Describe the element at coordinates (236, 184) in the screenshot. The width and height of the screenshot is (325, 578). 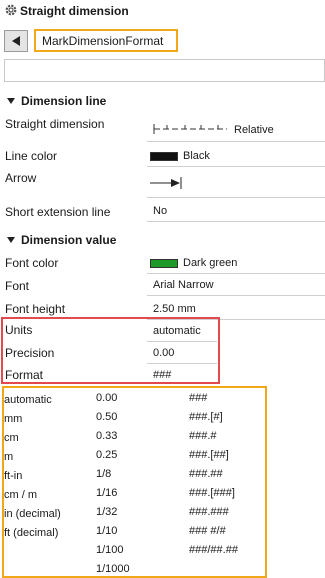
I see `arrow-value` at that location.